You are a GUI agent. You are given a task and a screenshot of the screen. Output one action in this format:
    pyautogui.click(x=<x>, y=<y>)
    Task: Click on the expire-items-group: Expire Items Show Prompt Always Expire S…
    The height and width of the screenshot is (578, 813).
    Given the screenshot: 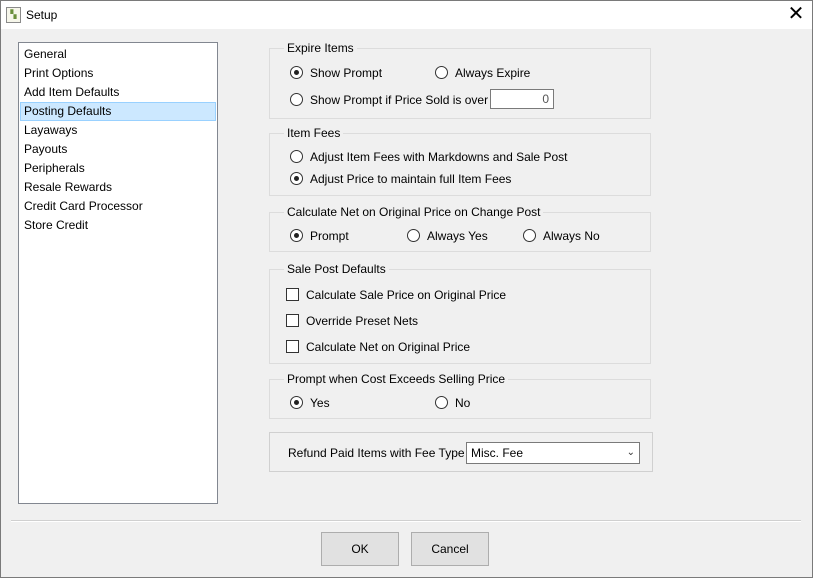 What is the action you would take?
    pyautogui.click(x=460, y=80)
    